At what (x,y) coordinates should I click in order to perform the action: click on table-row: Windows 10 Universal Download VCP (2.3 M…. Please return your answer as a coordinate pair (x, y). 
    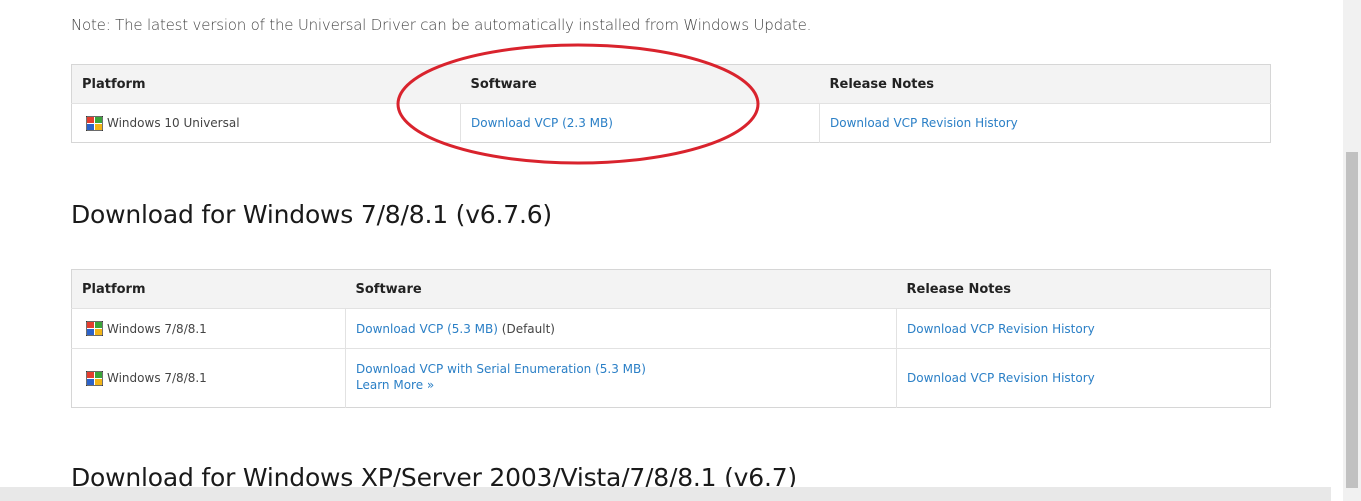
    Looking at the image, I should click on (671, 123).